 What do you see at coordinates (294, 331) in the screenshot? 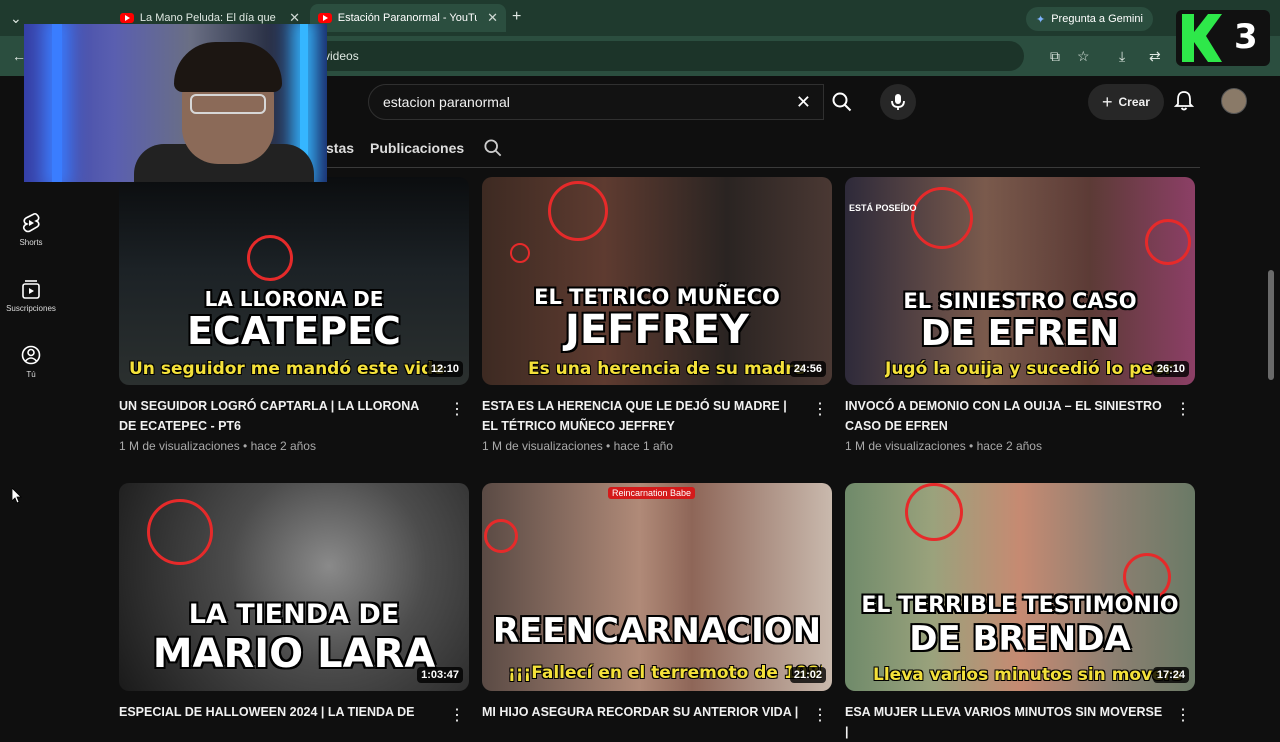
I see `thumbnail-headline-large: ECATEPEC` at bounding box center [294, 331].